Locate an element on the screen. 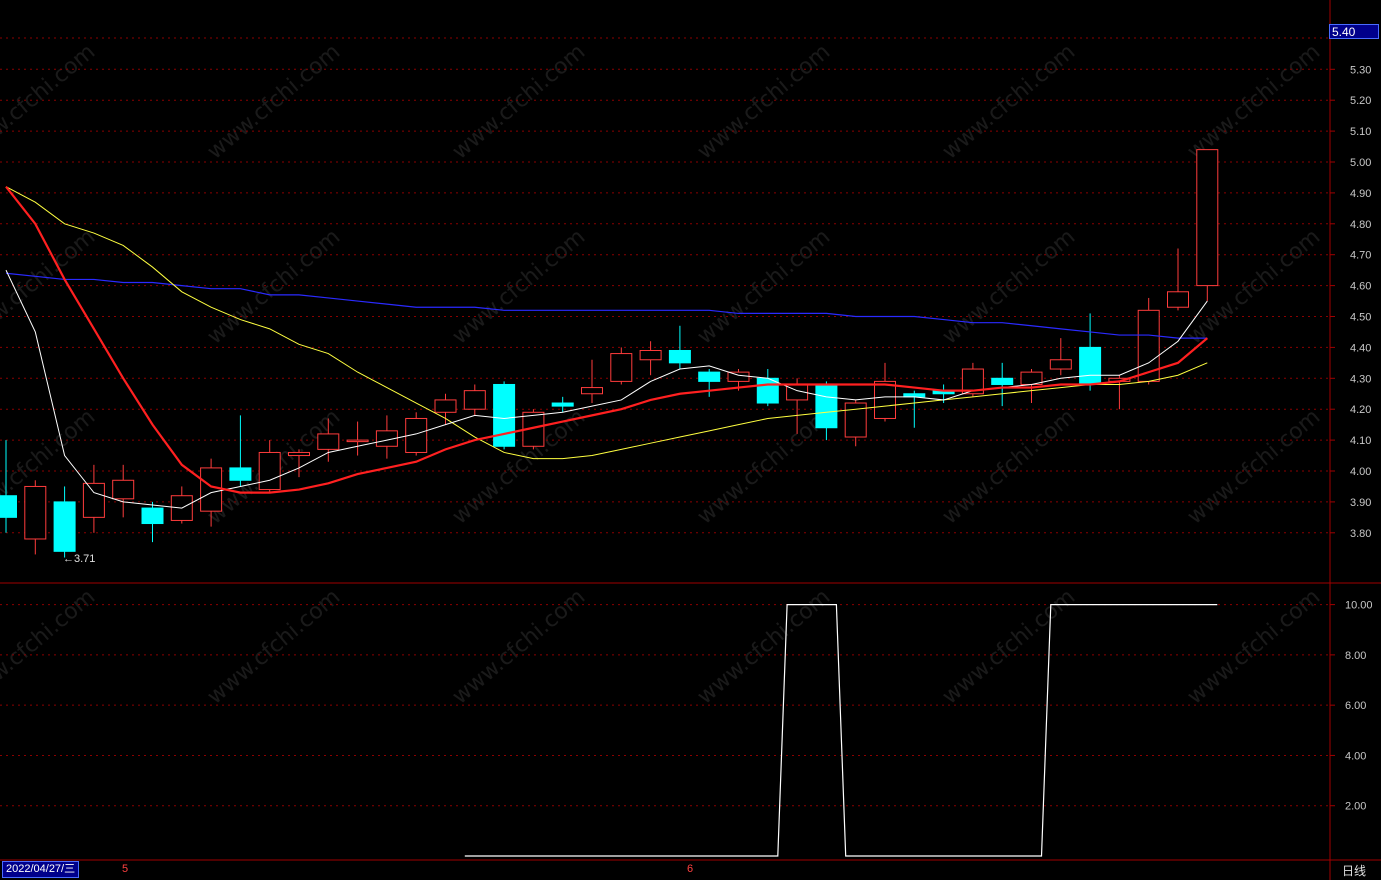  price-tick-label: 5.30 is located at coordinates (1360, 70).